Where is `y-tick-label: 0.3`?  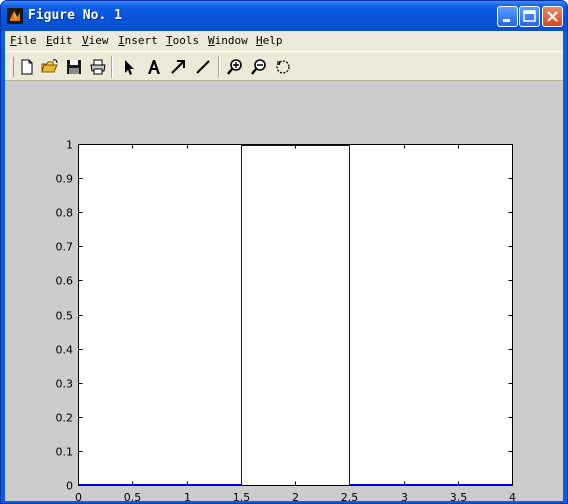
y-tick-label: 0.3 is located at coordinates (65, 384).